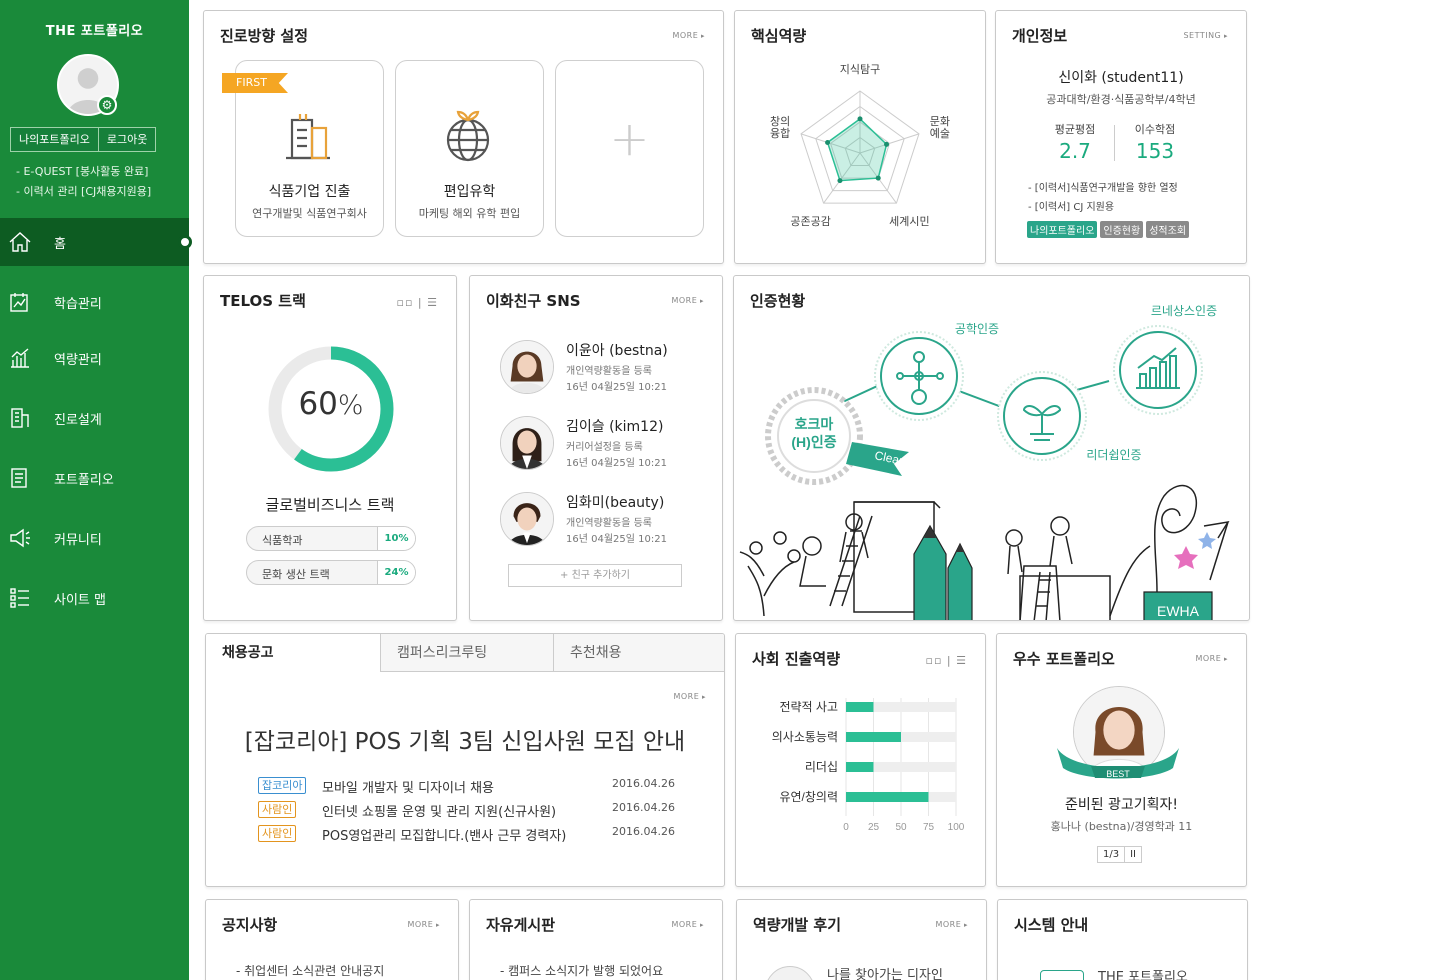 This screenshot has width=1439, height=980. I want to click on nav-item-competency: 역량관리, so click(94, 358).